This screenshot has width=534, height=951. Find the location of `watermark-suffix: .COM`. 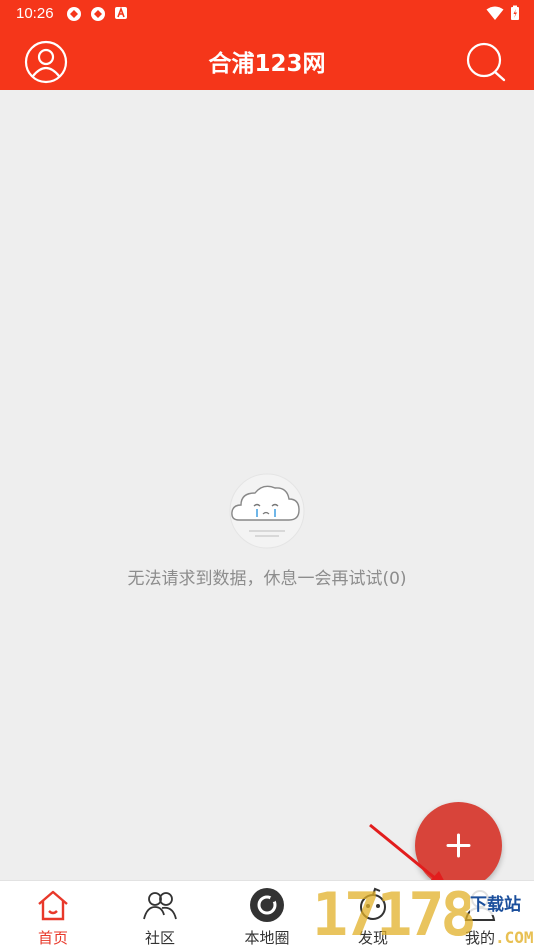

watermark-suffix: .COM is located at coordinates (514, 937).